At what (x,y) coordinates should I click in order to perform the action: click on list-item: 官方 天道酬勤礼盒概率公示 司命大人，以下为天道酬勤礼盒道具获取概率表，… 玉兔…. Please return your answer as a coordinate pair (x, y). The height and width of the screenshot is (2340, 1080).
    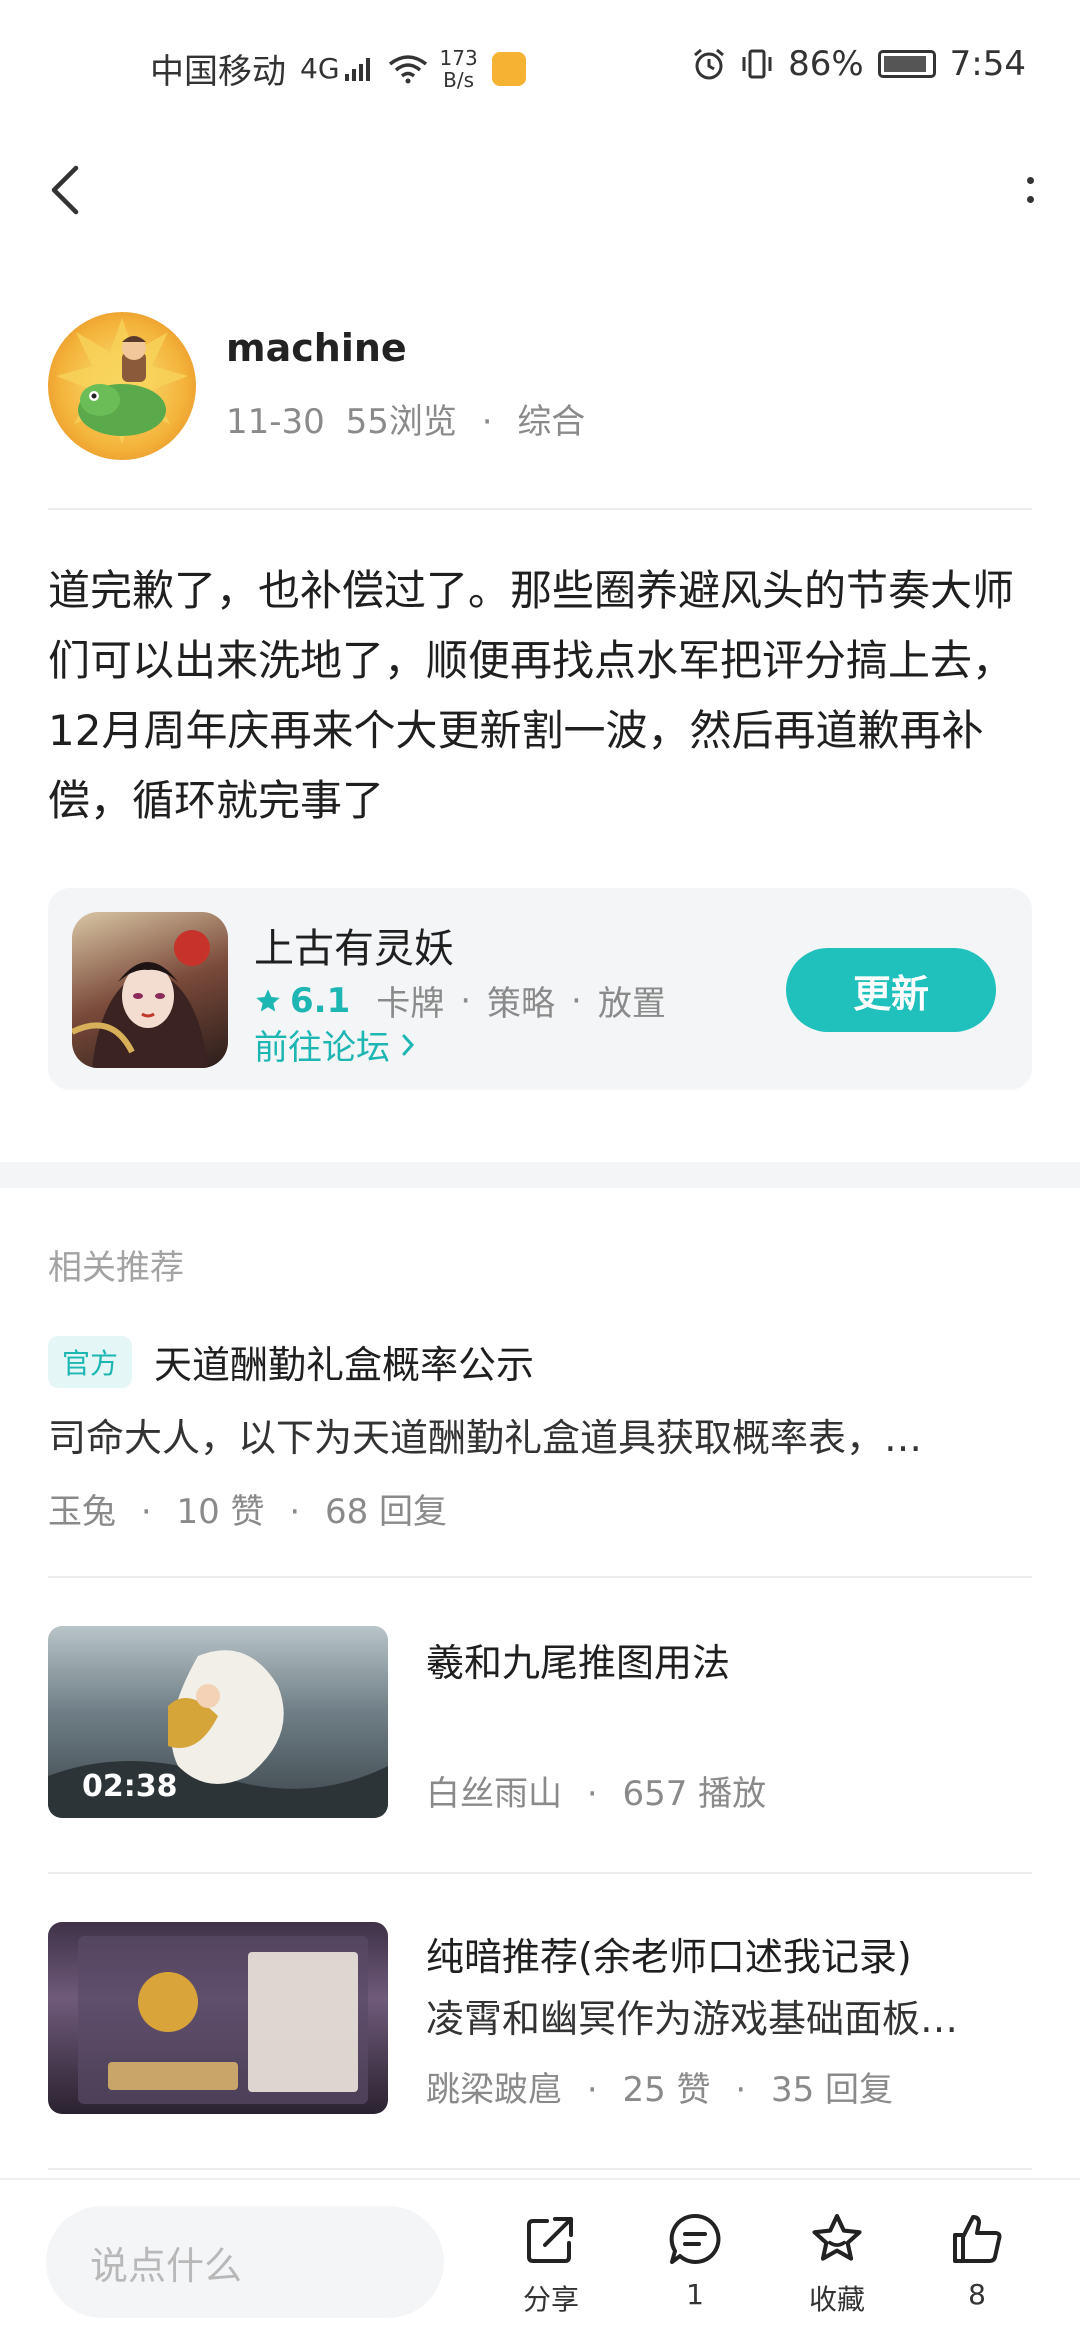
    Looking at the image, I should click on (540, 1433).